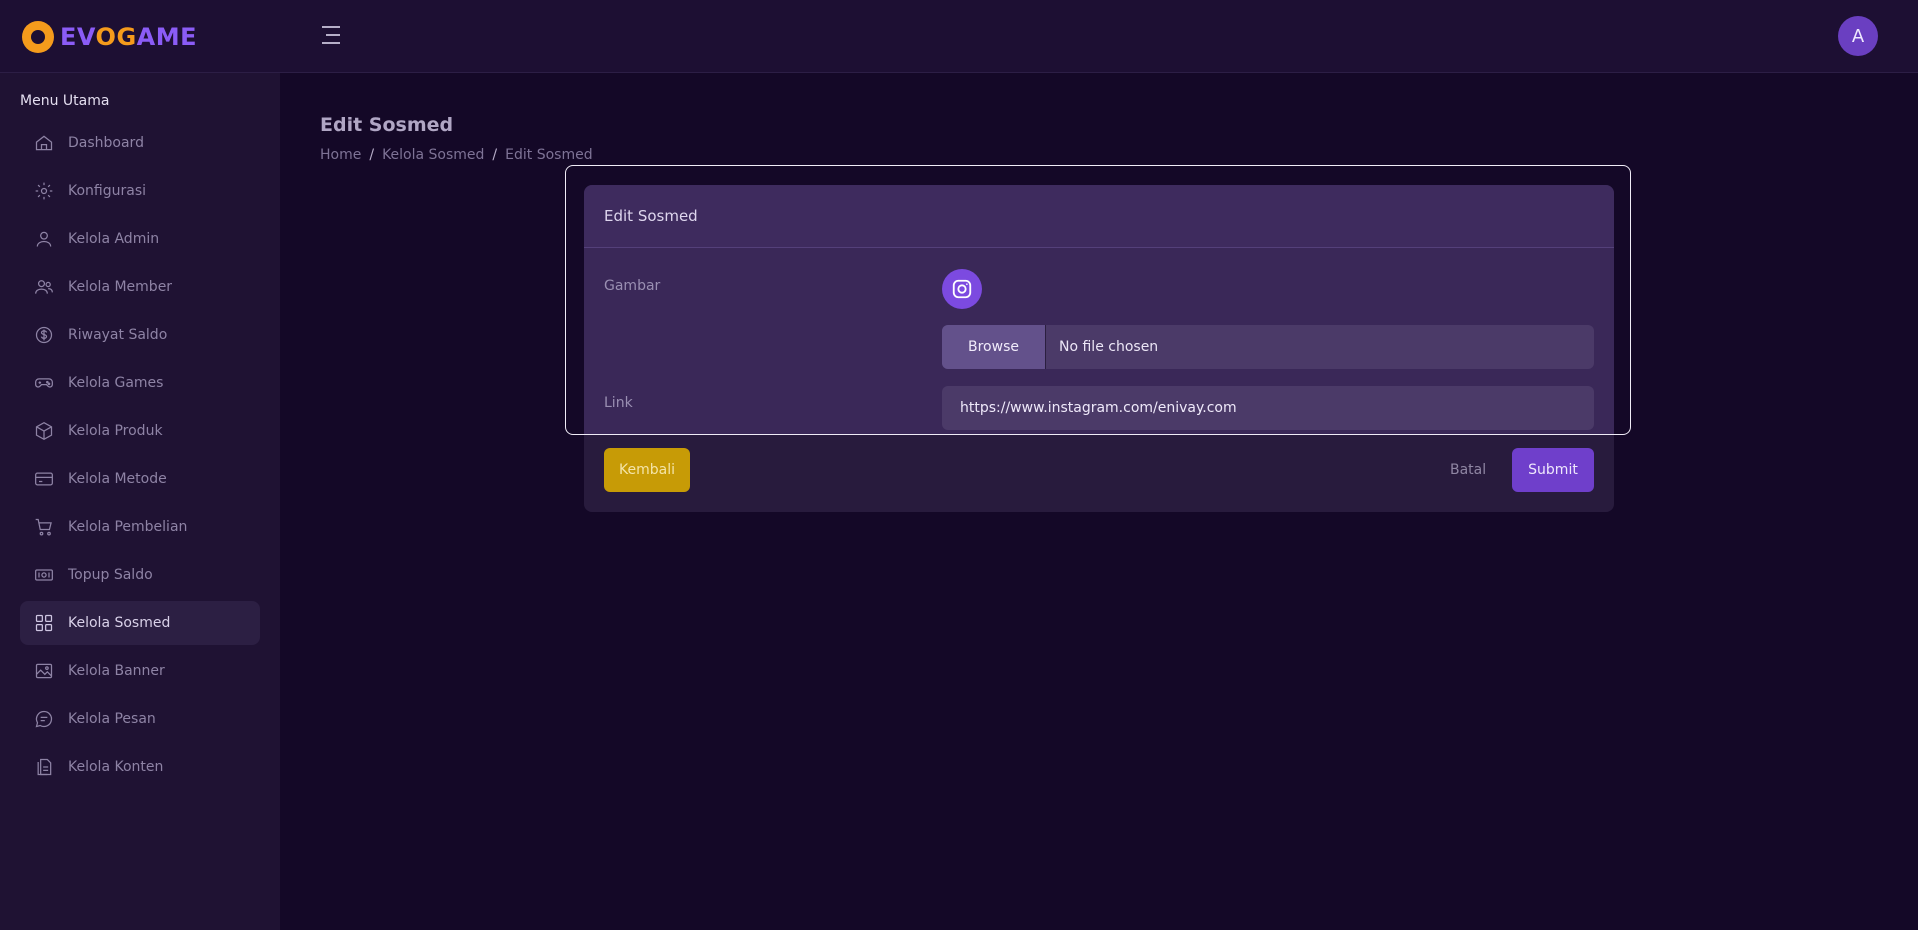 The image size is (1918, 930). I want to click on sidebar-item-riwayat-saldo: Riwayat Saldo, so click(140, 335).